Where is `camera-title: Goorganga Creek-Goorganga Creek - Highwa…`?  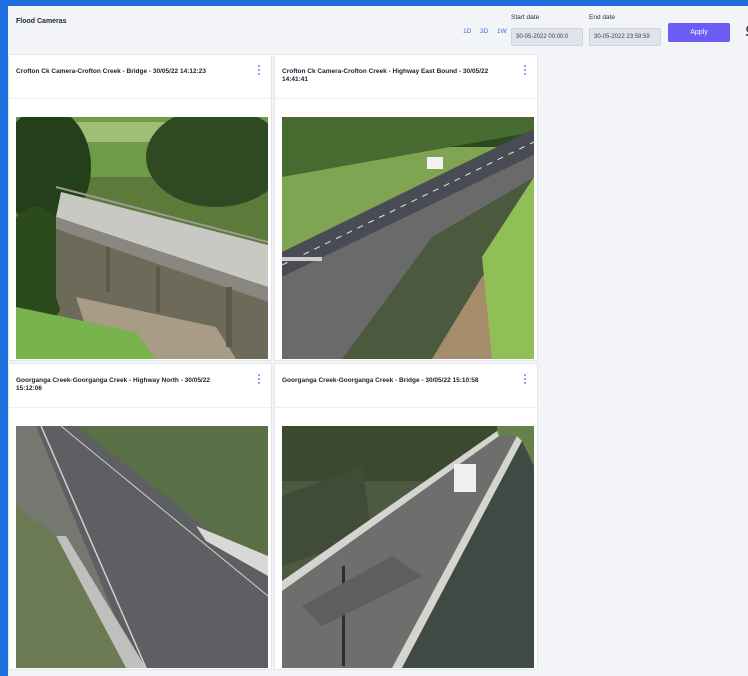
camera-title: Goorganga Creek-Goorganga Creek - Highwa… is located at coordinates (113, 384).